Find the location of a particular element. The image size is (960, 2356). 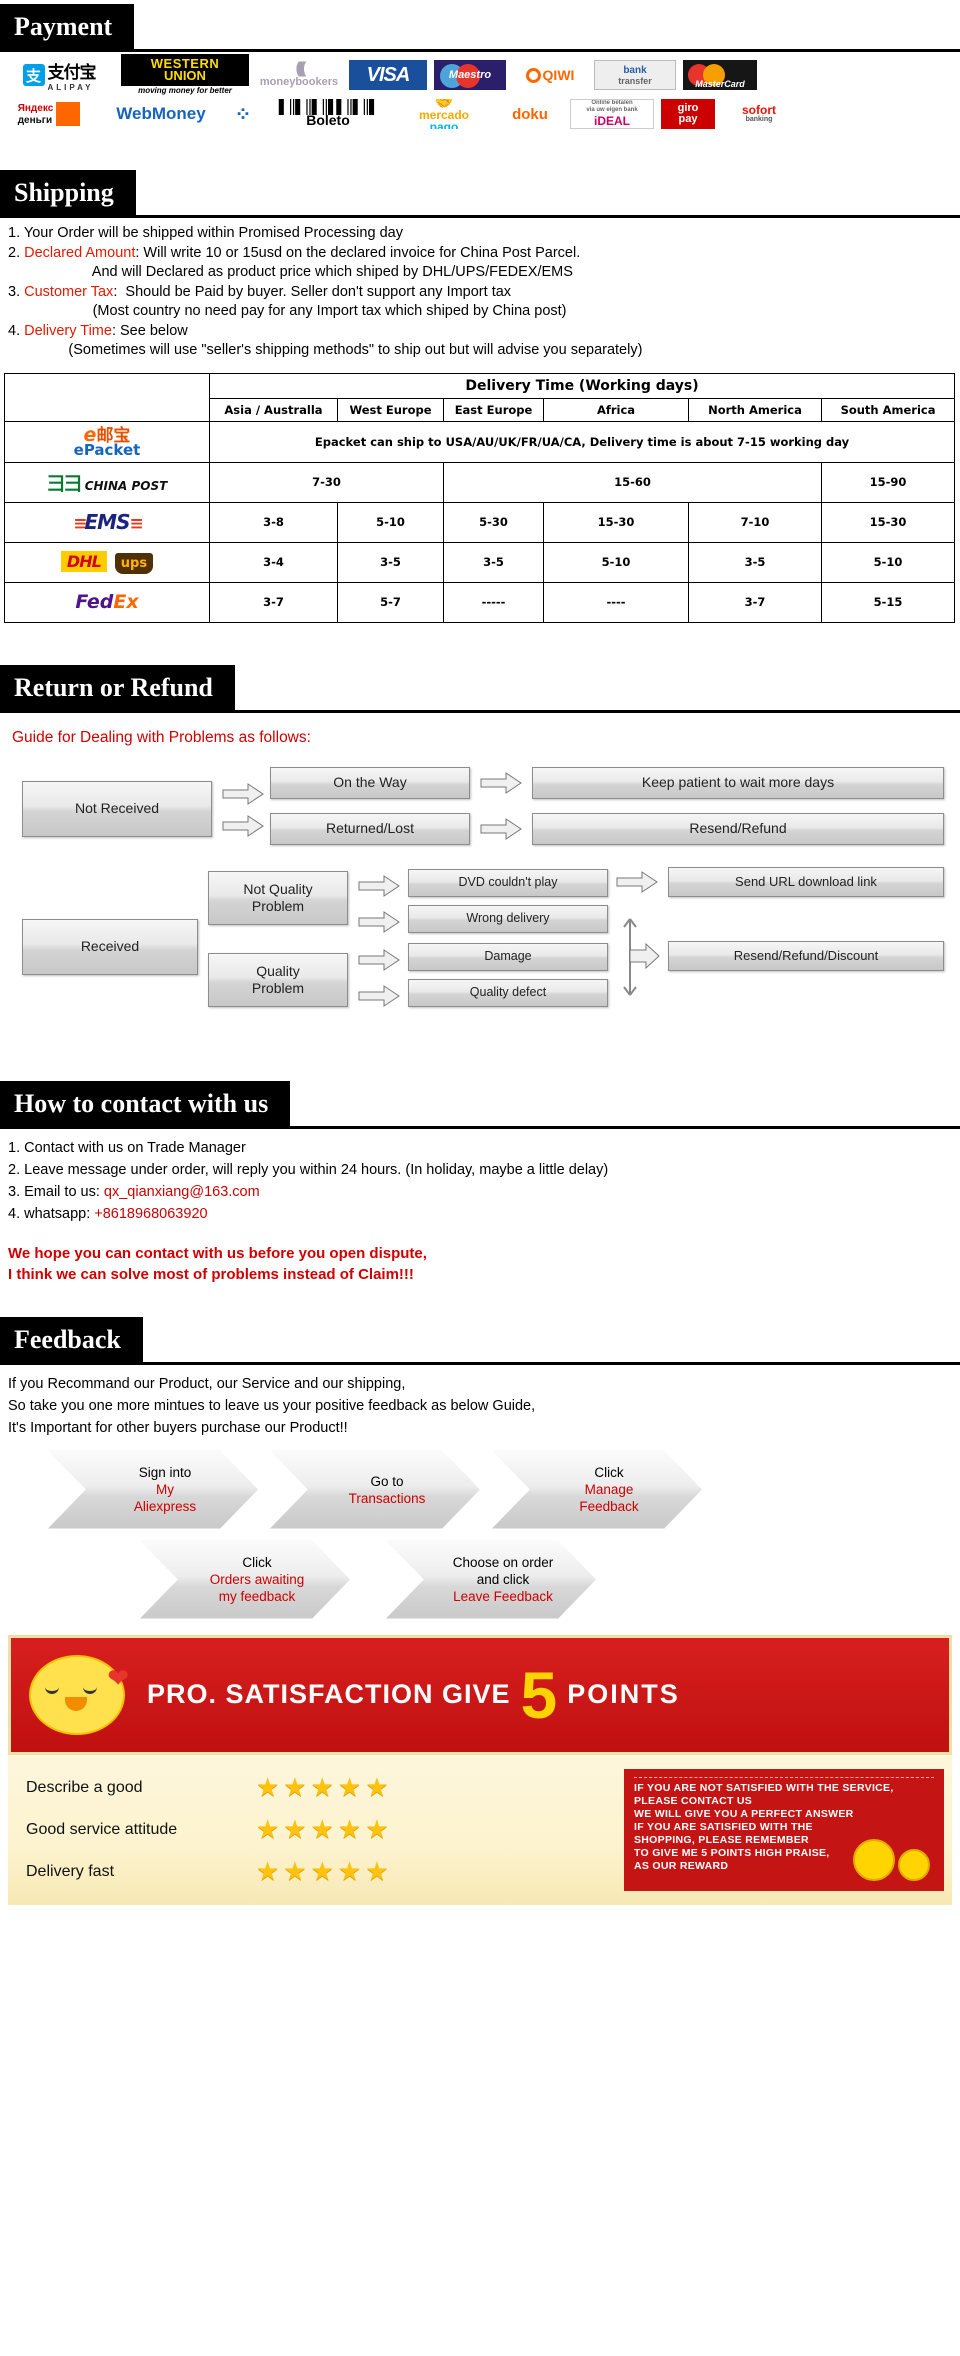

wu-line2: UNION is located at coordinates (185, 75).